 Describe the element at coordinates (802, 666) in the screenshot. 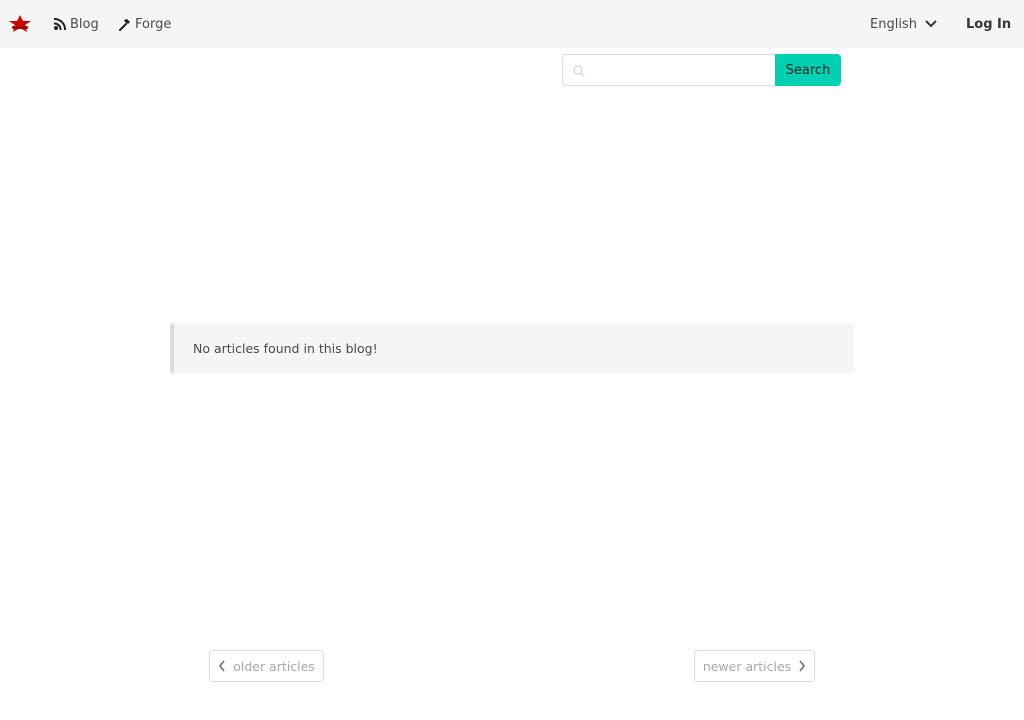

I see `chevron-right-icon` at that location.